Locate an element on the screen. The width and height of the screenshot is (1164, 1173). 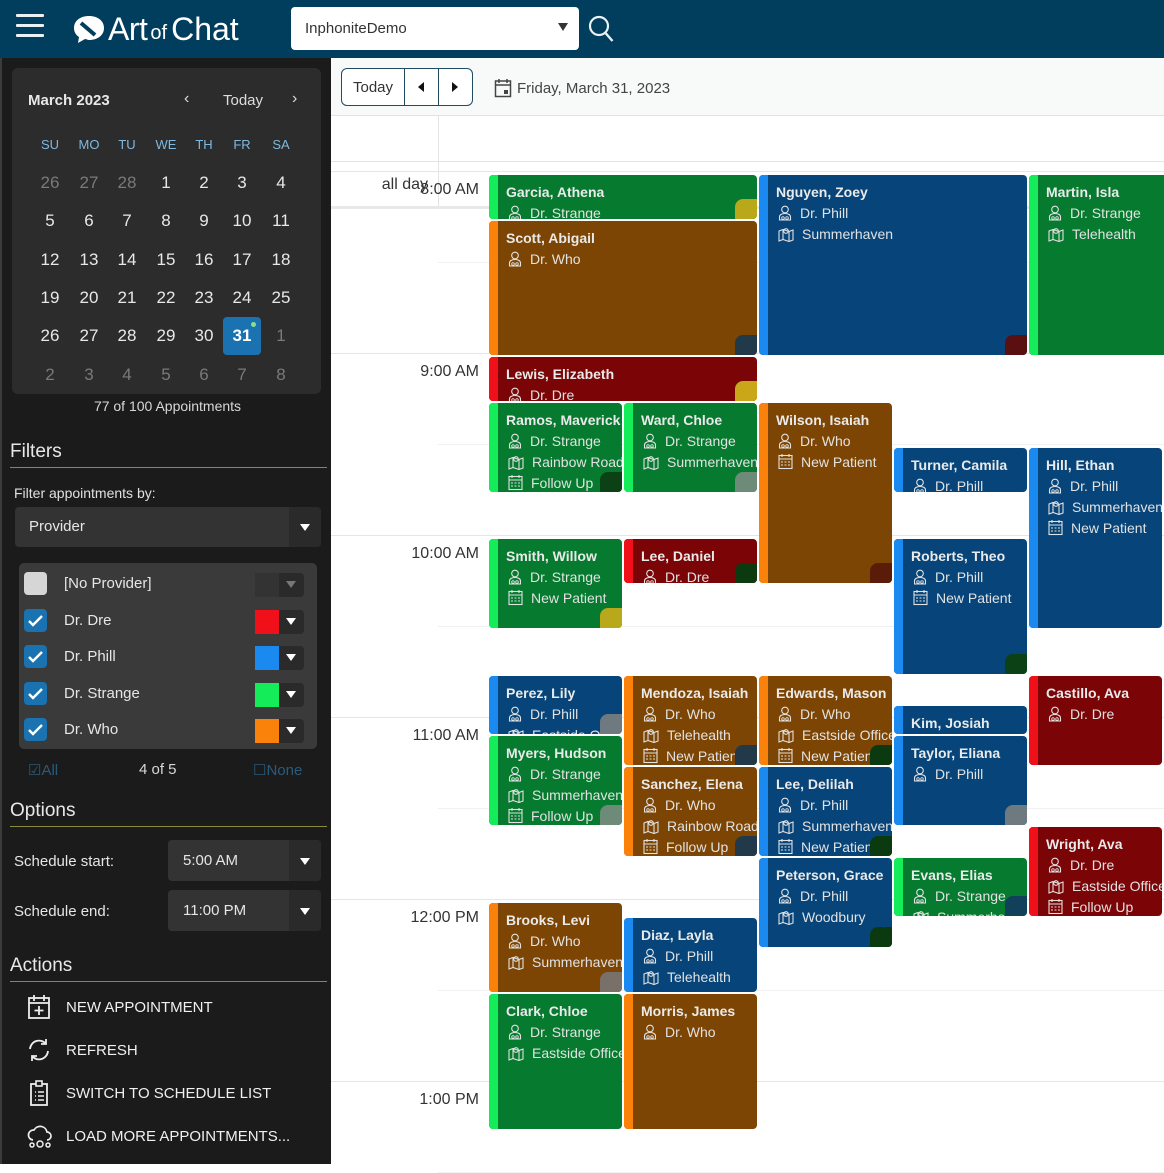
mini-calendar-day: 12 is located at coordinates (50, 260).